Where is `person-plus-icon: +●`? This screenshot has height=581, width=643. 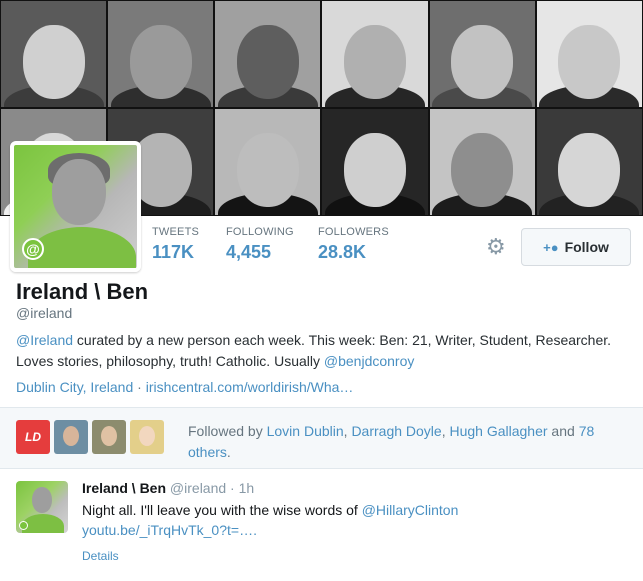
person-plus-icon: +● is located at coordinates (551, 247).